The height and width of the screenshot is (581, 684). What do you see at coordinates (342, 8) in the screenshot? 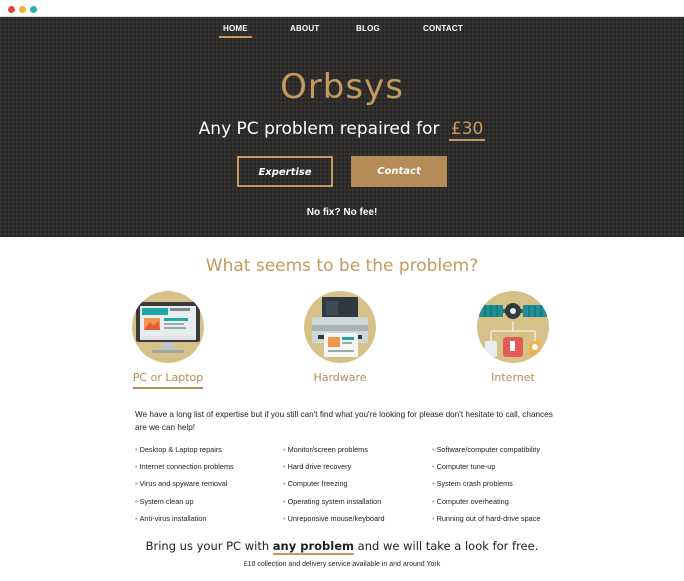
I see `window-chrome` at bounding box center [342, 8].